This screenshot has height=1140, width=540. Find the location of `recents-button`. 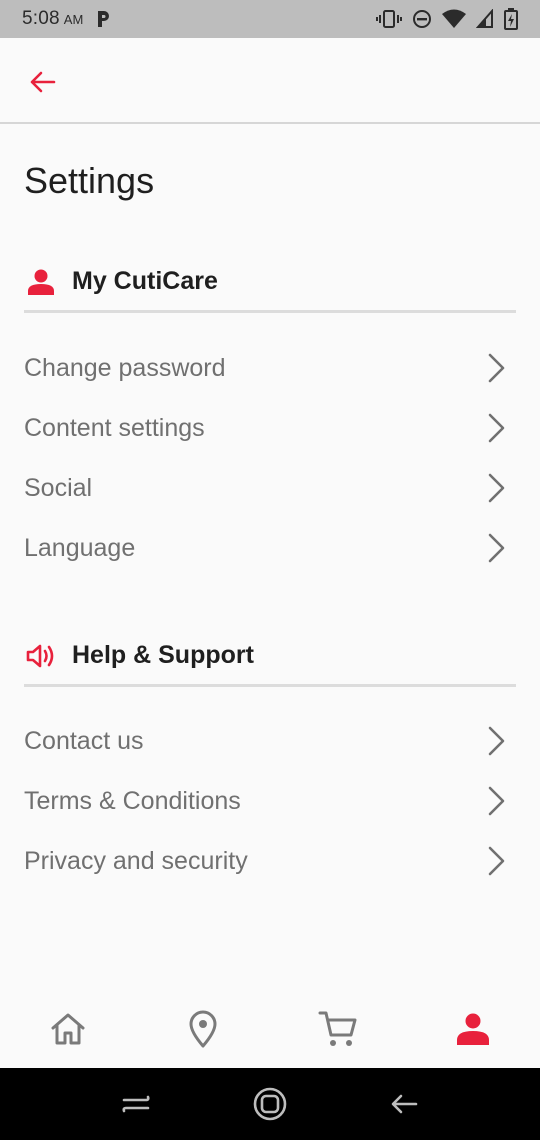

recents-button is located at coordinates (136, 1104).